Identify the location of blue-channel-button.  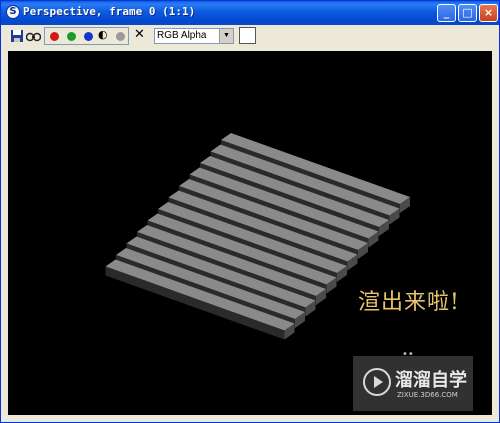
(88, 36).